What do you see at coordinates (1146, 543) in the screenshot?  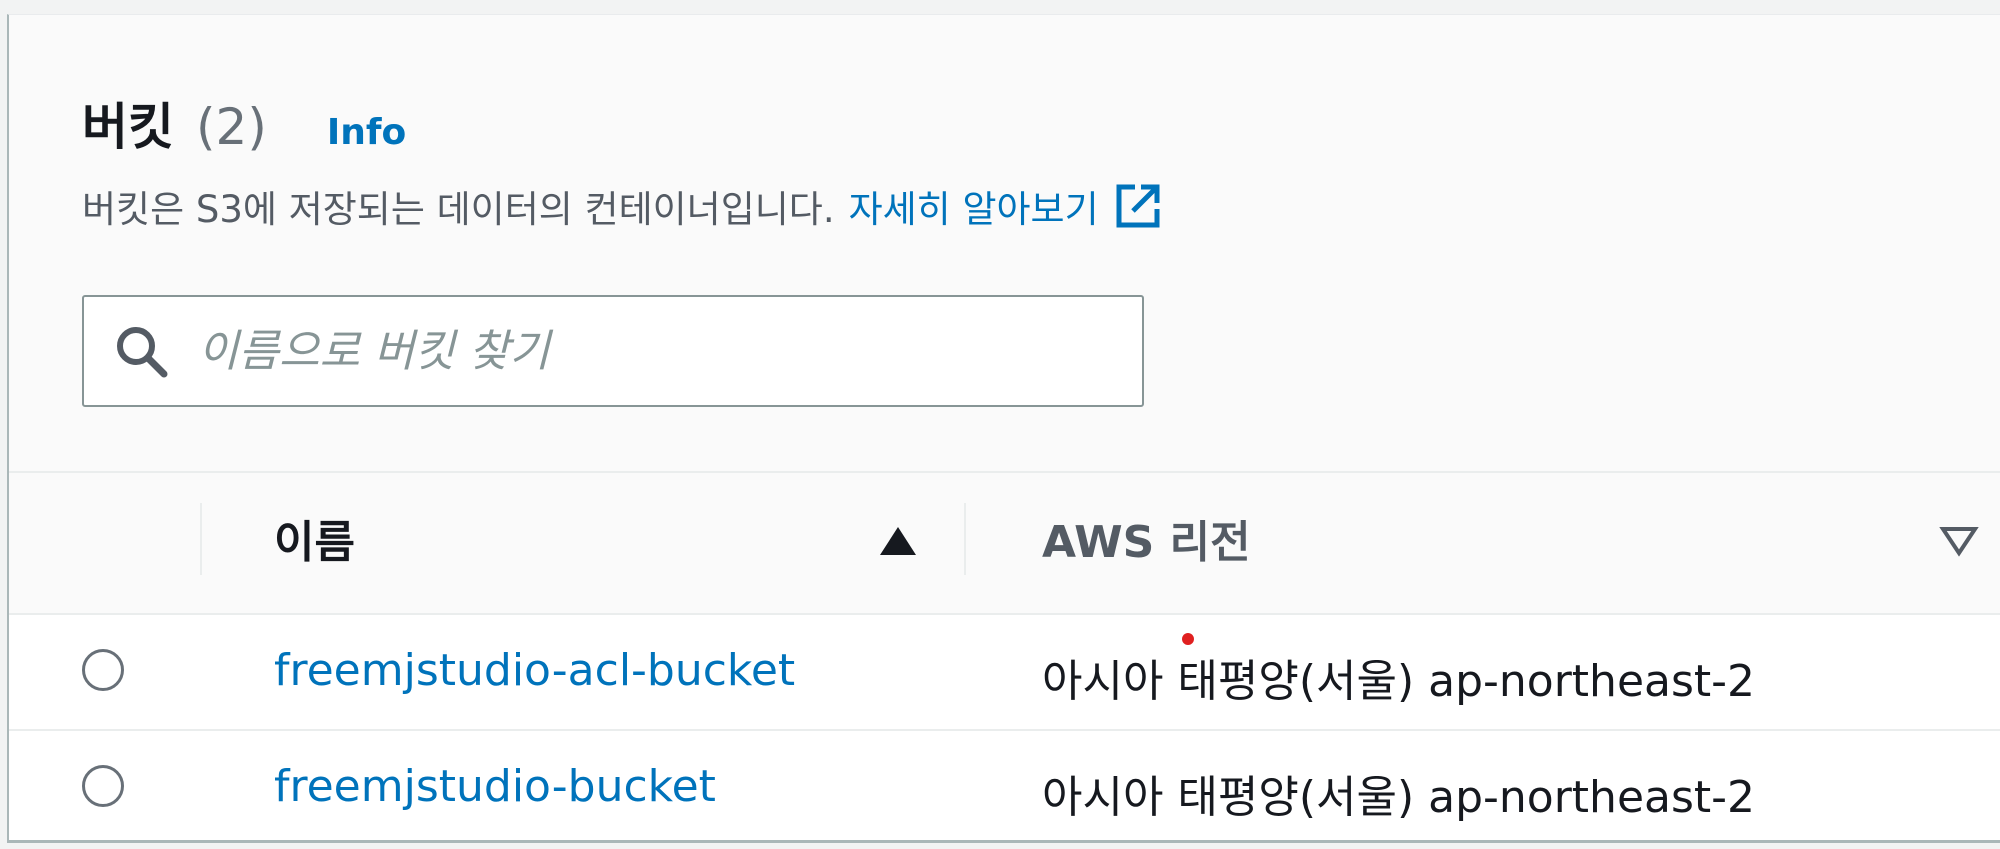 I see `column-header-region: AWS 리전` at bounding box center [1146, 543].